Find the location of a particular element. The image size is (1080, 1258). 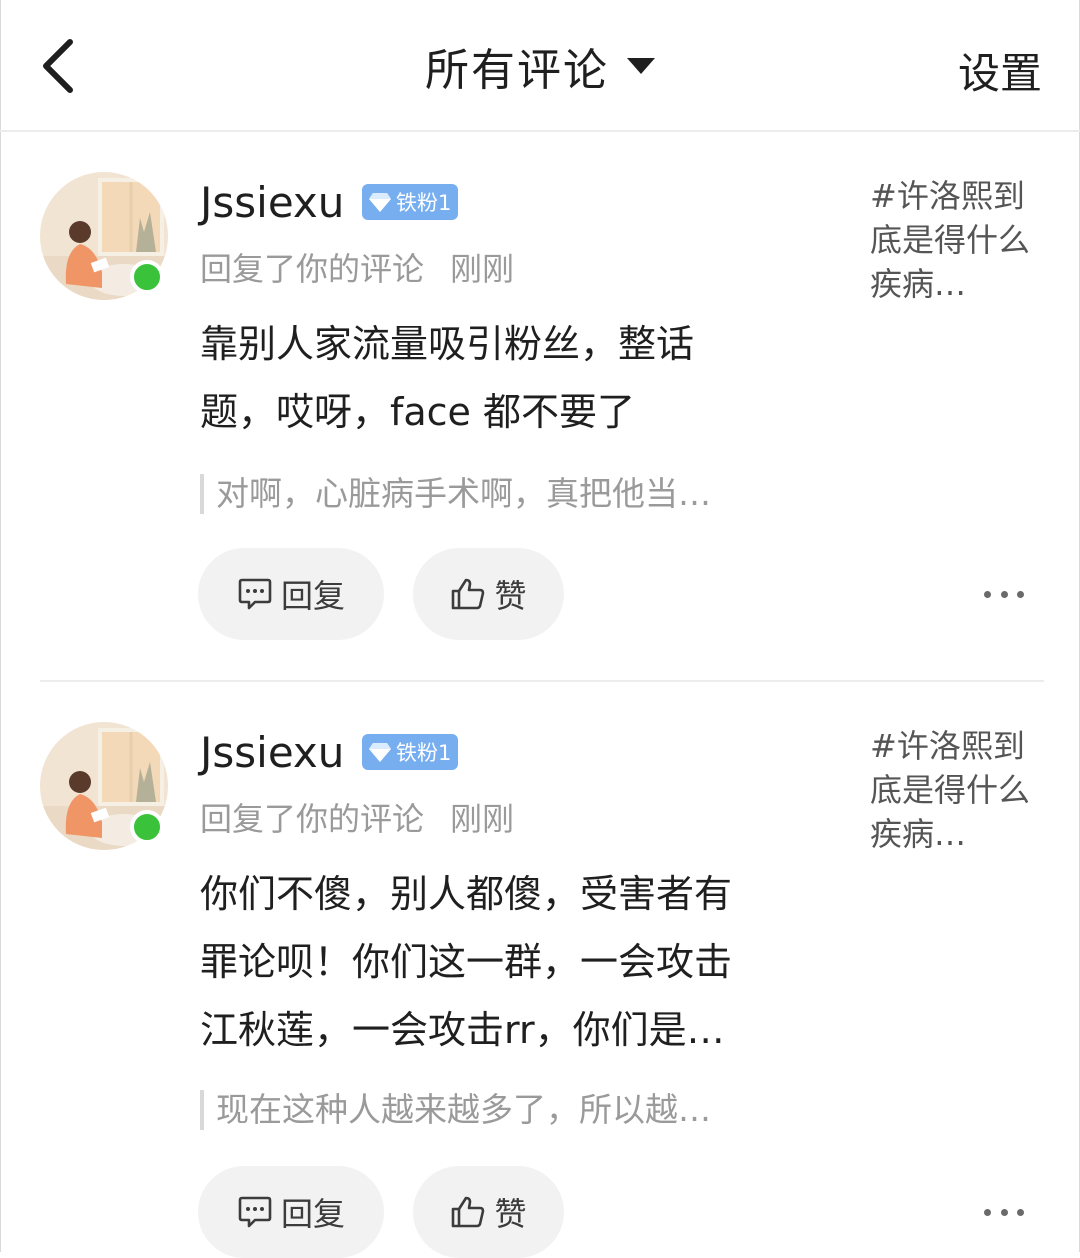

filter-dropdown: 所有评论 is located at coordinates (540, 66).